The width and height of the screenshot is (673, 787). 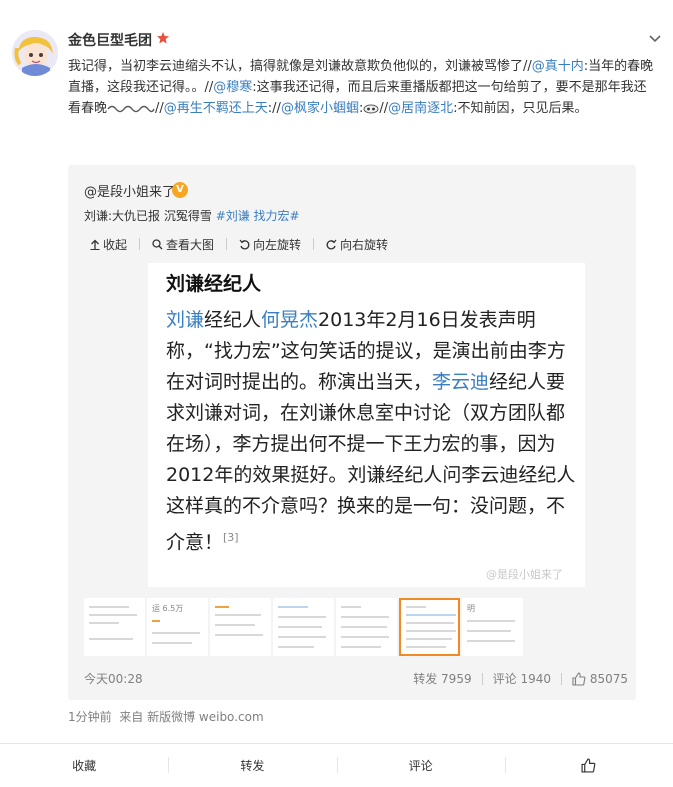 What do you see at coordinates (655, 39) in the screenshot?
I see `chevron-down-icon` at bounding box center [655, 39].